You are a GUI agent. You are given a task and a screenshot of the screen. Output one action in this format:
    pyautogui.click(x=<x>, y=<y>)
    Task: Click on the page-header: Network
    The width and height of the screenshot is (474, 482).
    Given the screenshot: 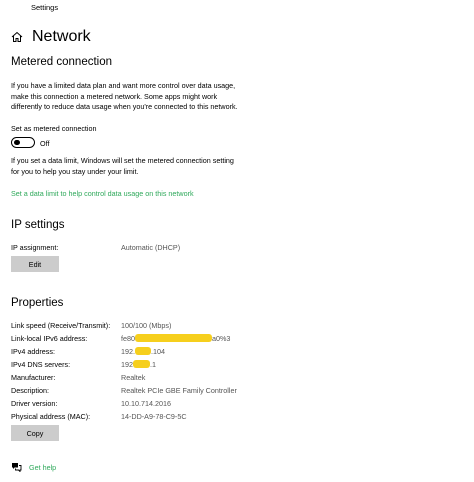 What is the action you would take?
    pyautogui.click(x=51, y=37)
    